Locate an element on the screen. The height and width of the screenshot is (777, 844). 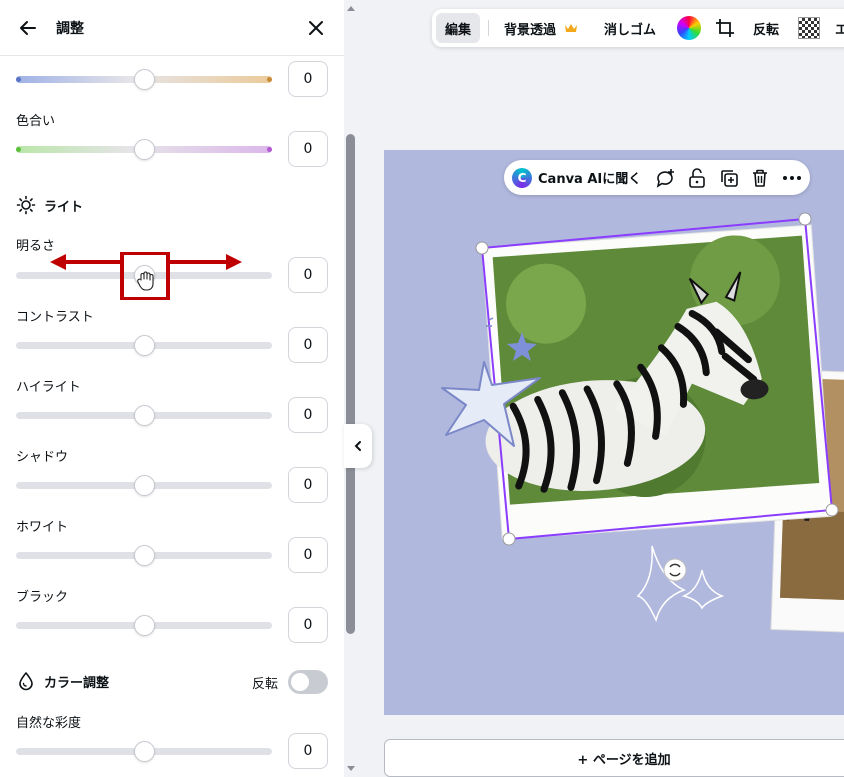
duplicate-icon is located at coordinates (729, 178).